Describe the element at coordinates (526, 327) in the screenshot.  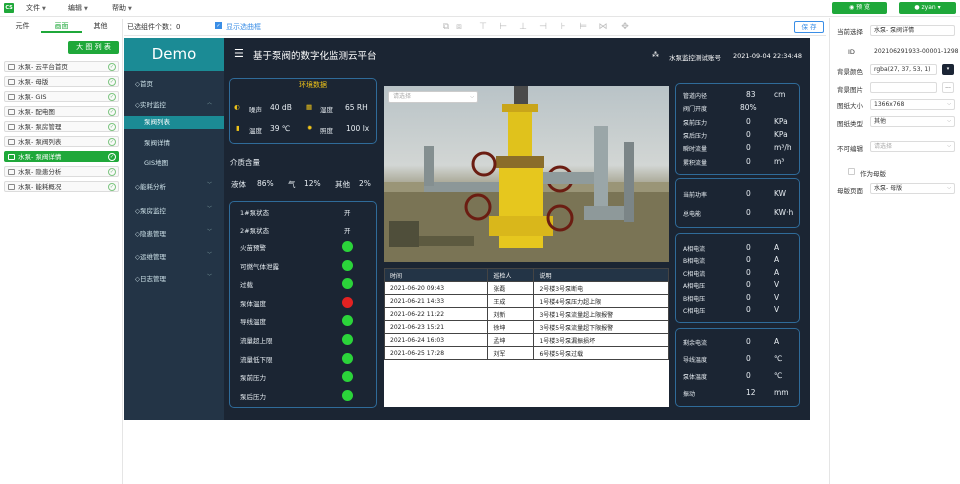
I see `table-row: 2021-06-23 15:21 徐坤 3号楼5号泵流量超下限报警` at that location.